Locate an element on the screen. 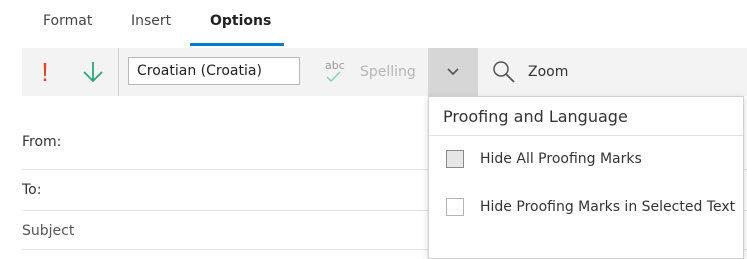  proofing-dropdown-button is located at coordinates (453, 72).